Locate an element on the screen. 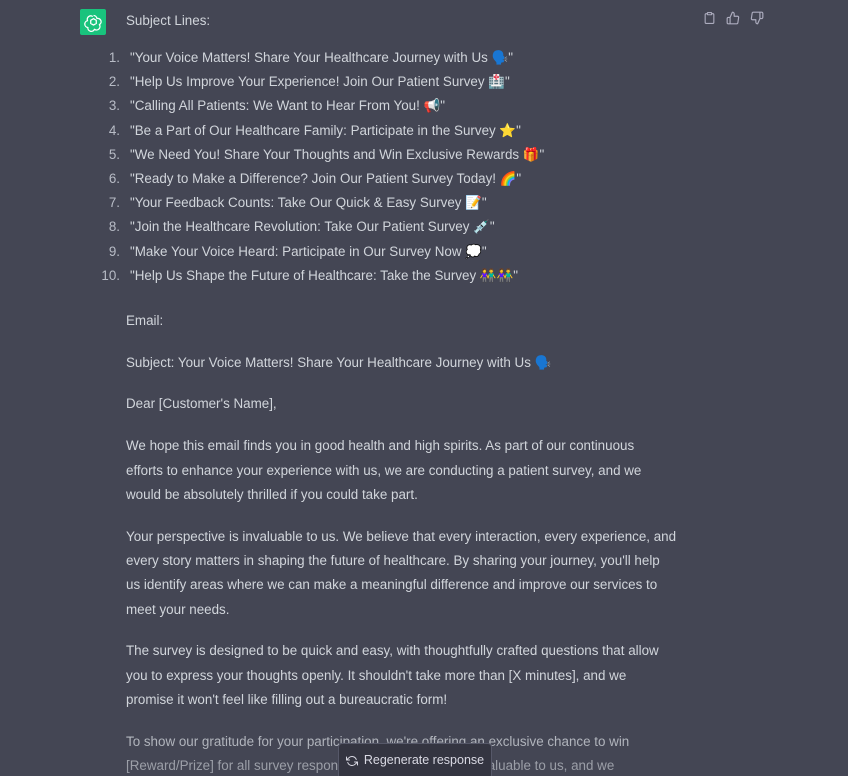  regenerate-response-button: Regenerate response is located at coordinates (415, 759).